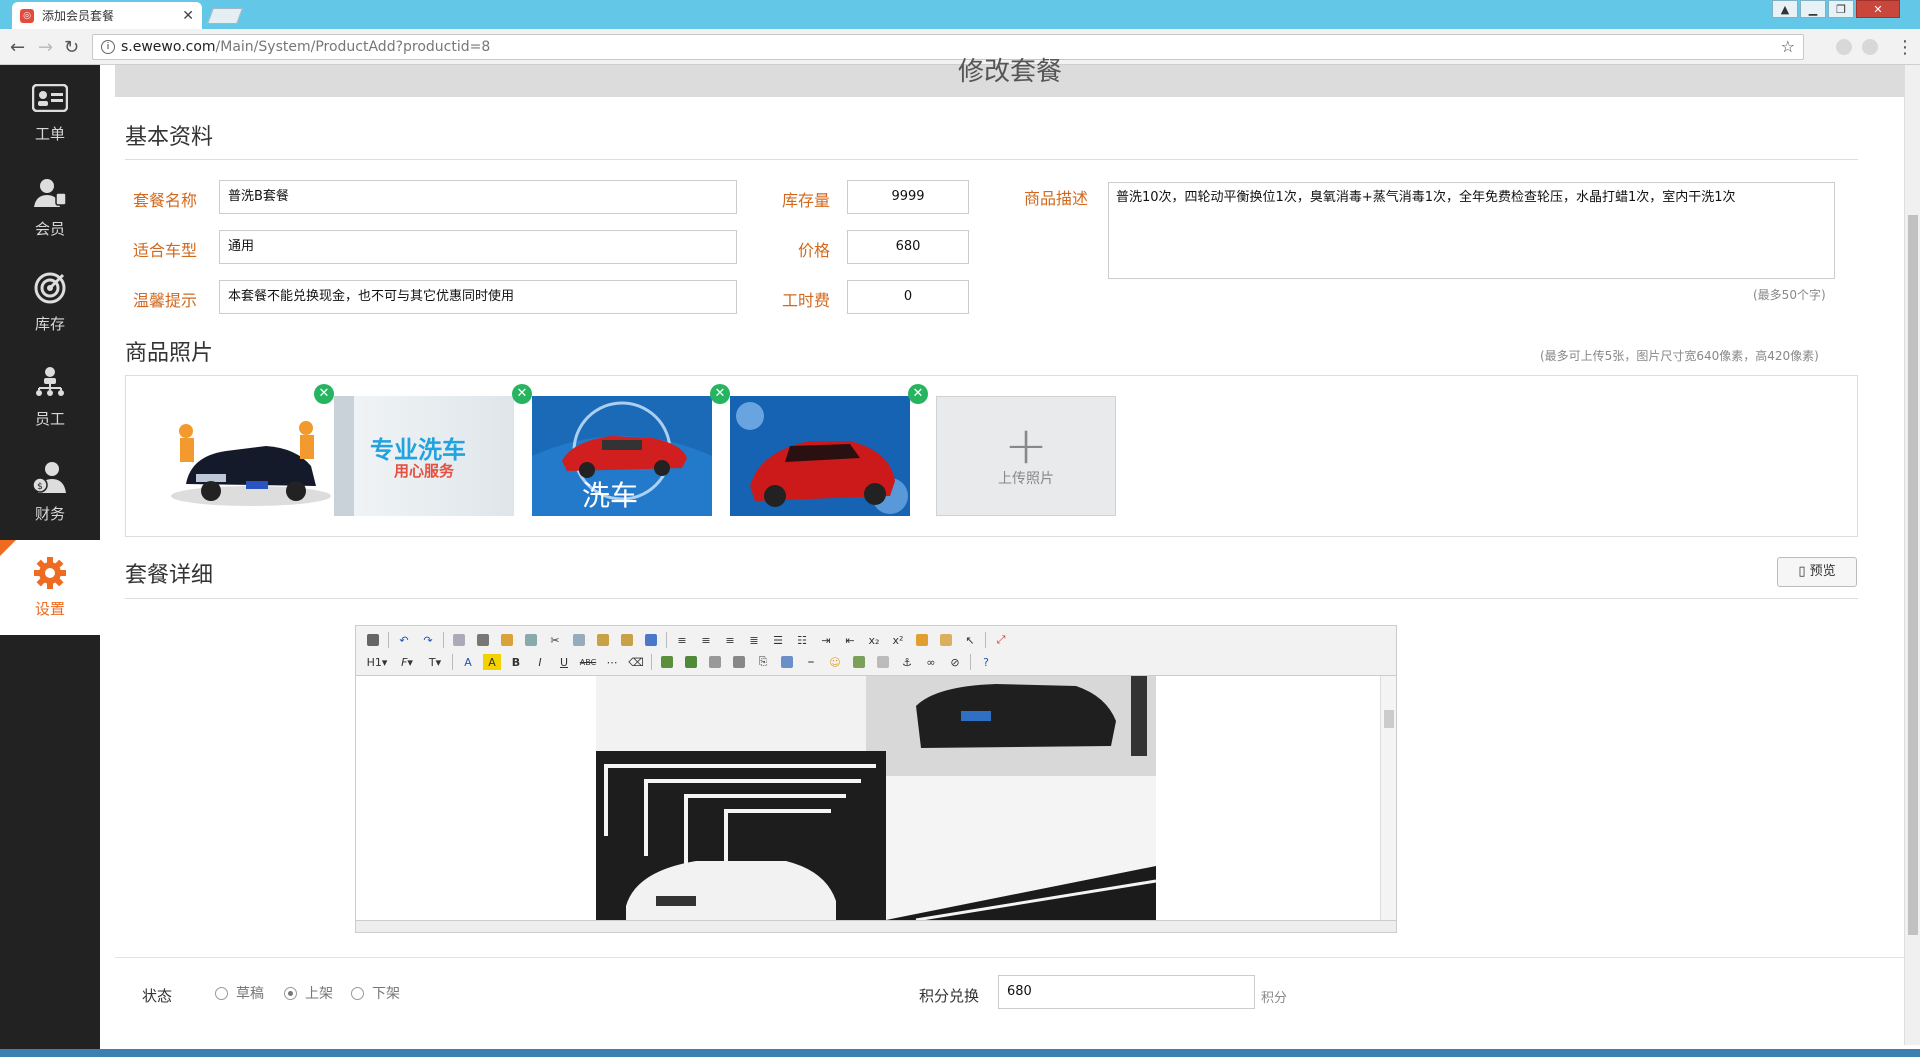 This screenshot has height=1057, width=1920. Describe the element at coordinates (1878, 9) in the screenshot. I see `close-window-icon: ✕` at that location.